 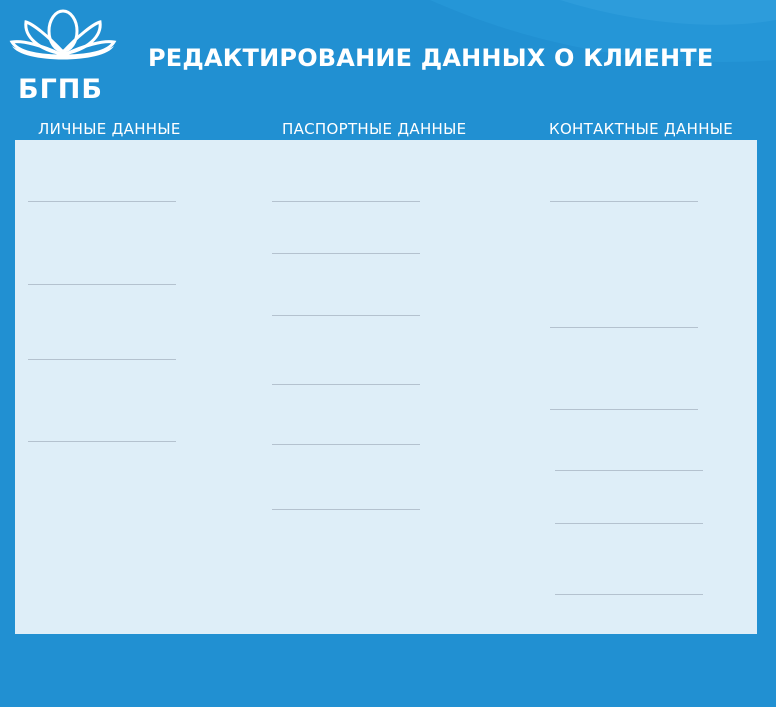 What do you see at coordinates (102, 201) in the screenshot?
I see `personal-field-1-input-line` at bounding box center [102, 201].